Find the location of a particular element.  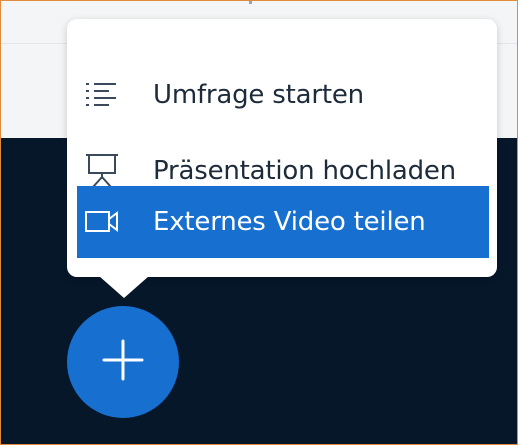

menu-item-label: Präsentation hochladen is located at coordinates (304, 171).